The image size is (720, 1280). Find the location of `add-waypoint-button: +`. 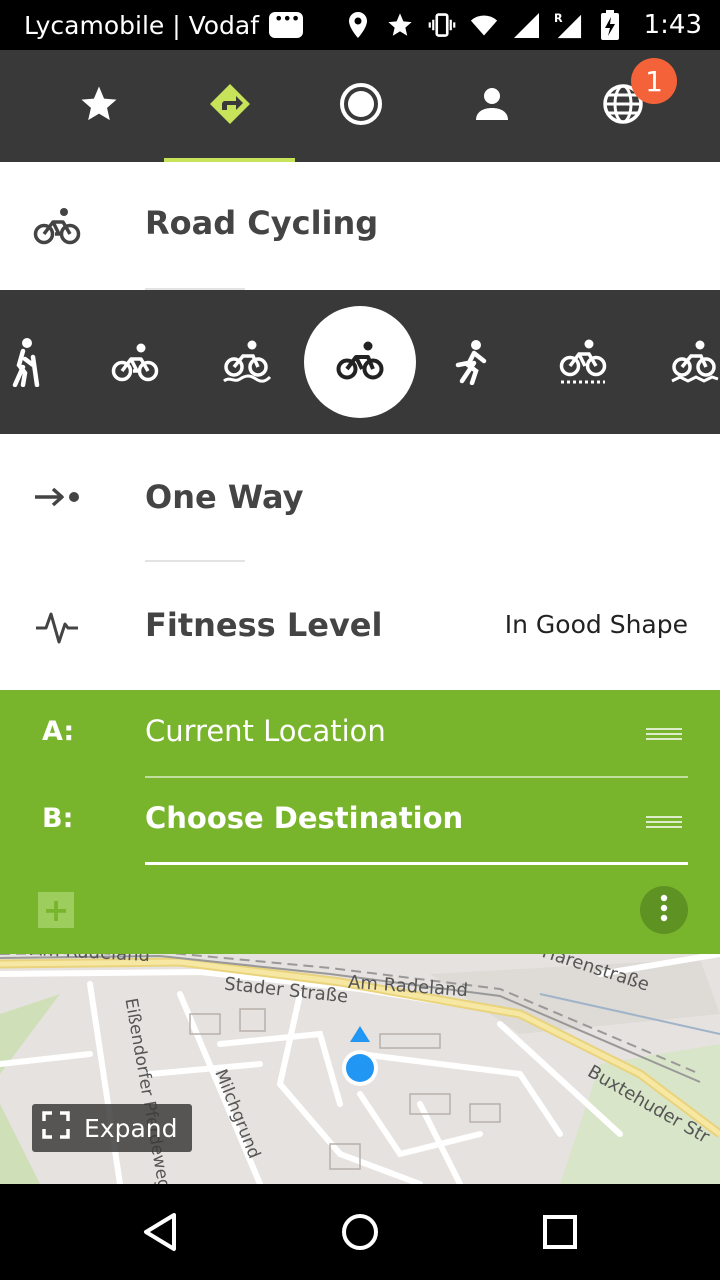

add-waypoint-button: + is located at coordinates (56, 910).